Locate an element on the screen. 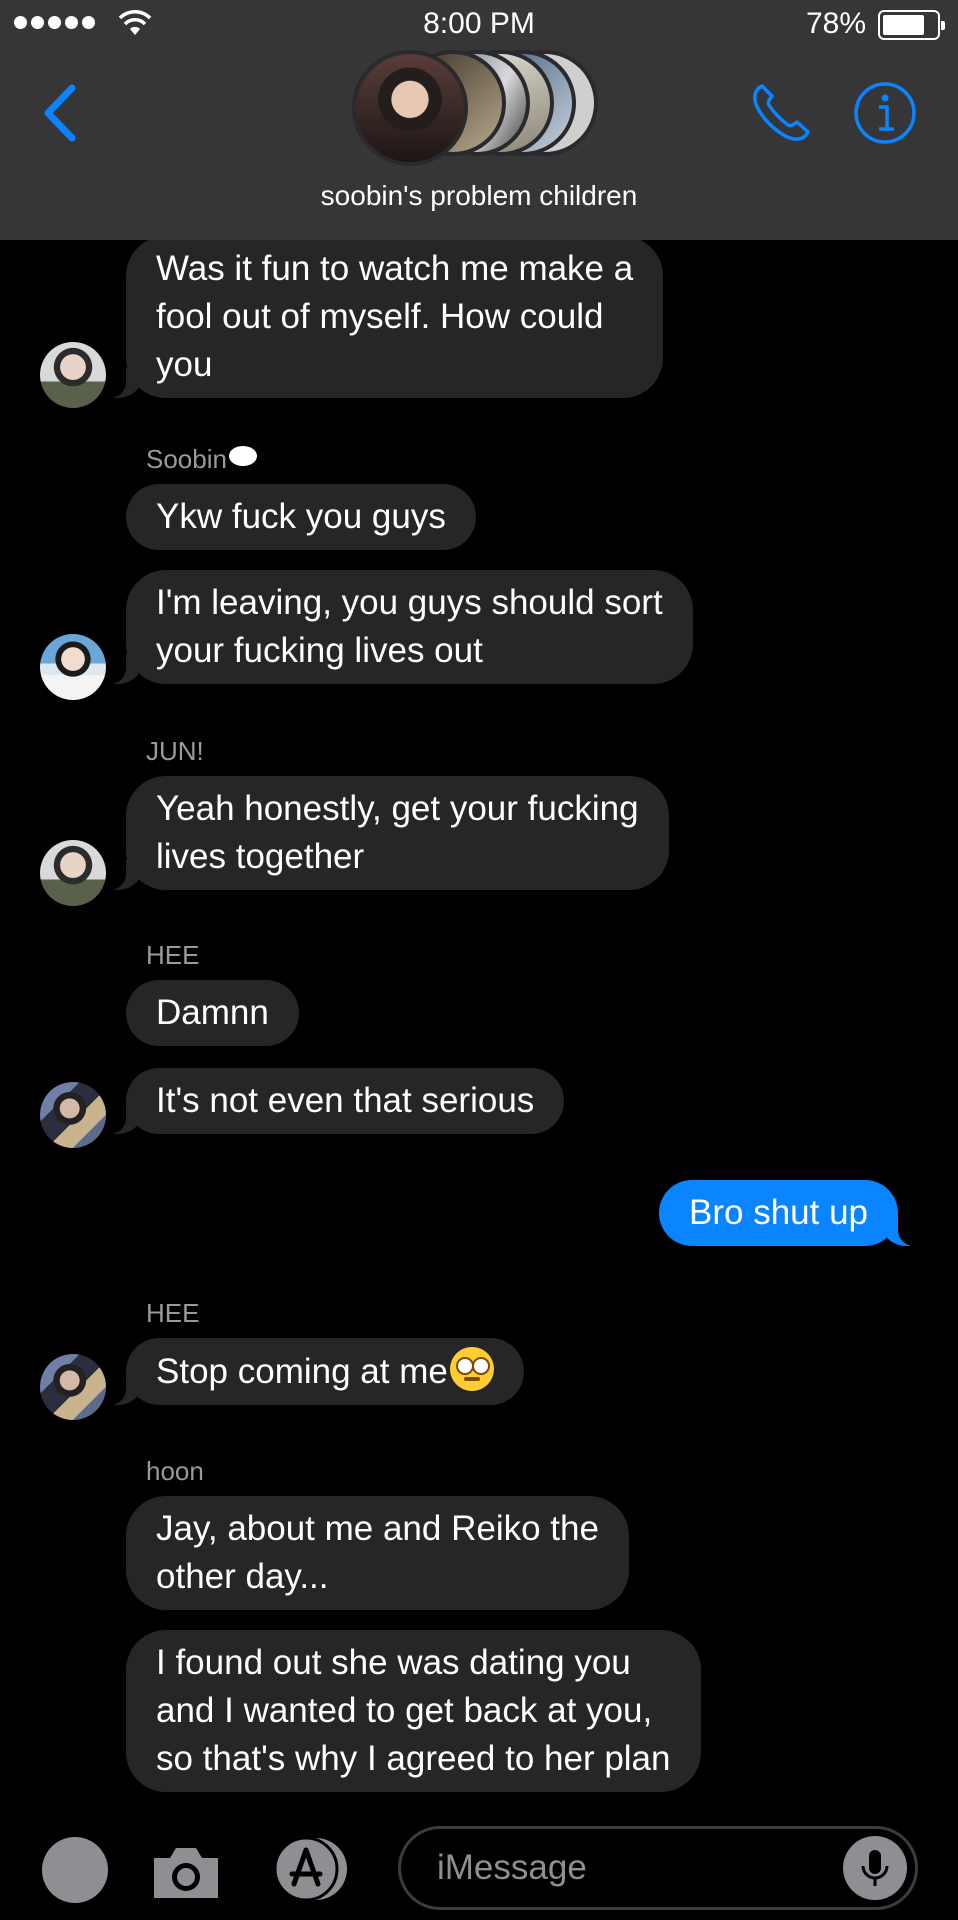  sender-label: JUN! is located at coordinates (175, 751).